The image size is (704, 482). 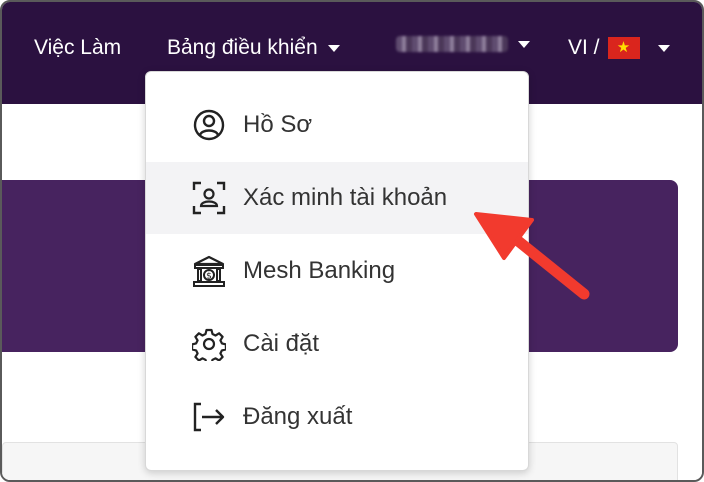 What do you see at coordinates (345, 197) in the screenshot?
I see `menu-item-label: Xác minh tài khoản` at bounding box center [345, 197].